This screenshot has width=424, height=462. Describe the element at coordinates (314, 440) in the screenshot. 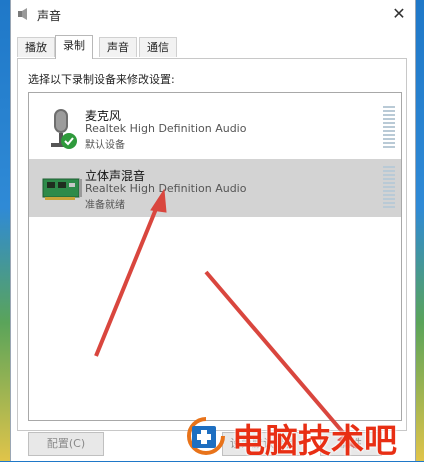

I see `watermark-text: 电脑技术吧` at that location.